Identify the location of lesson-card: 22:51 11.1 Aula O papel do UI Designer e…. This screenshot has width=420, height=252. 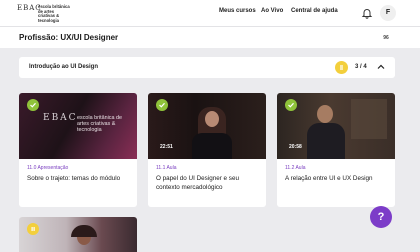
(207, 150).